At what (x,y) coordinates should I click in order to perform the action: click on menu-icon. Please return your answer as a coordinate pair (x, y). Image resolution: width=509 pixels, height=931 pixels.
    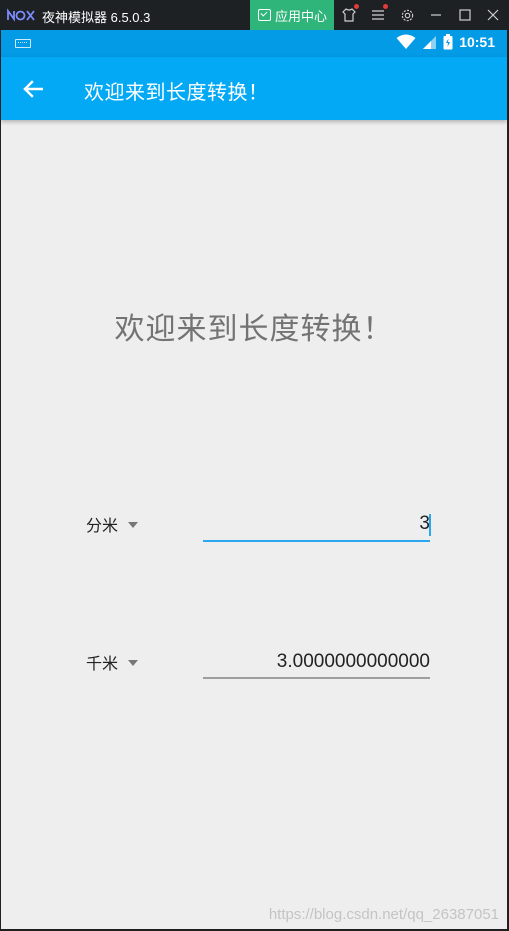
    Looking at the image, I should click on (378, 15).